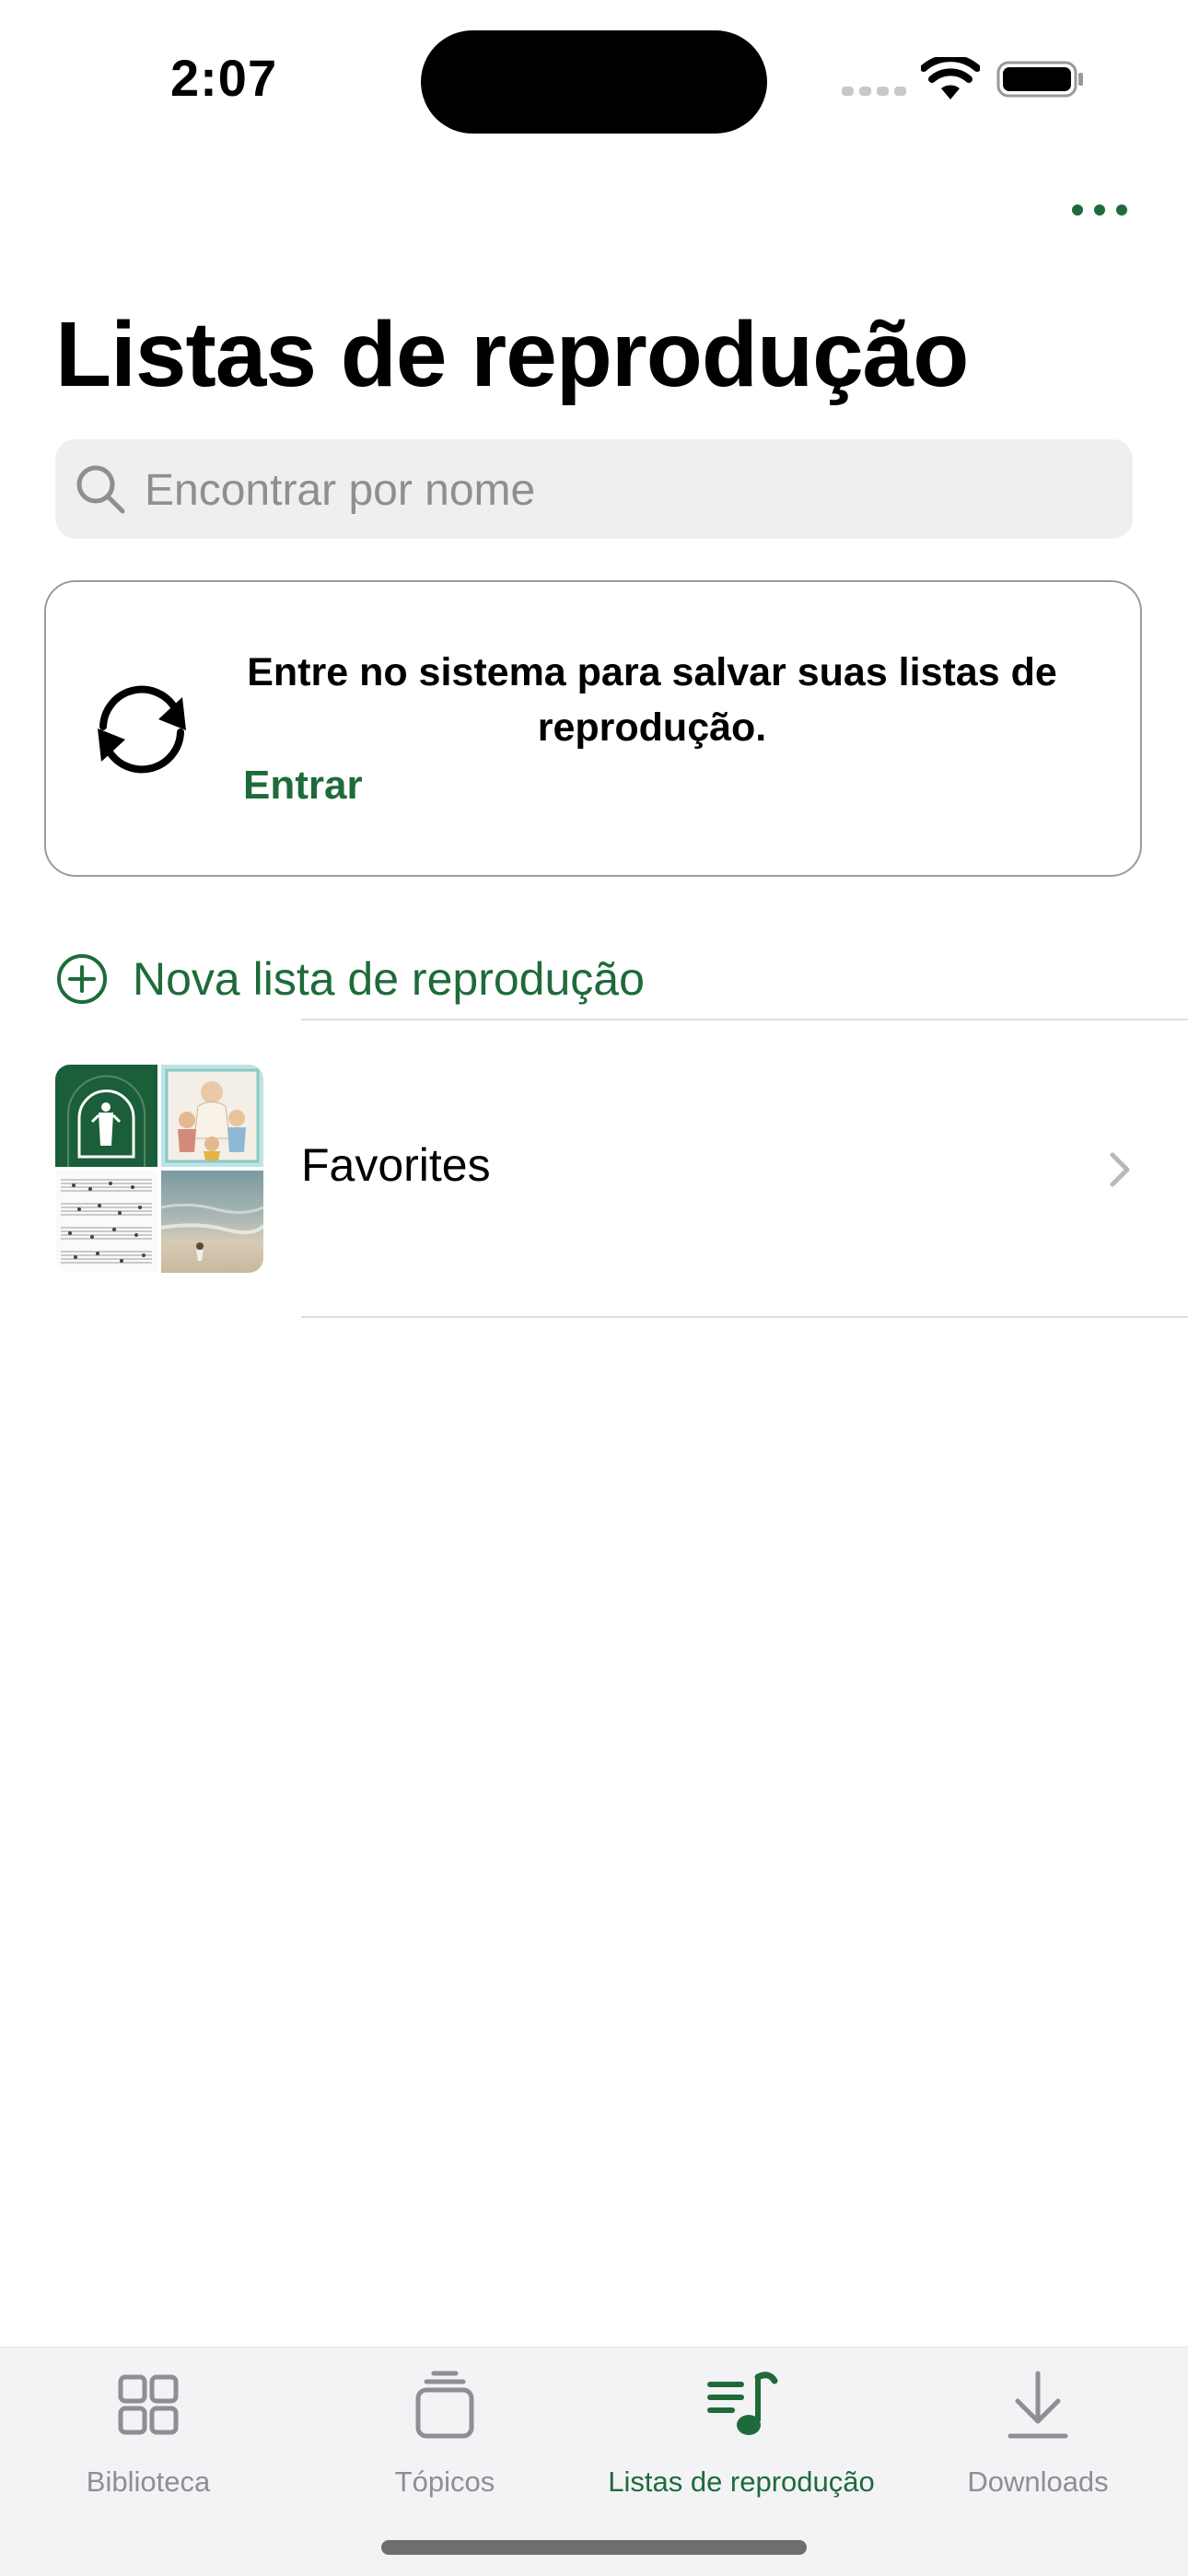  What do you see at coordinates (303, 786) in the screenshot?
I see `signin-link: Entrar` at bounding box center [303, 786].